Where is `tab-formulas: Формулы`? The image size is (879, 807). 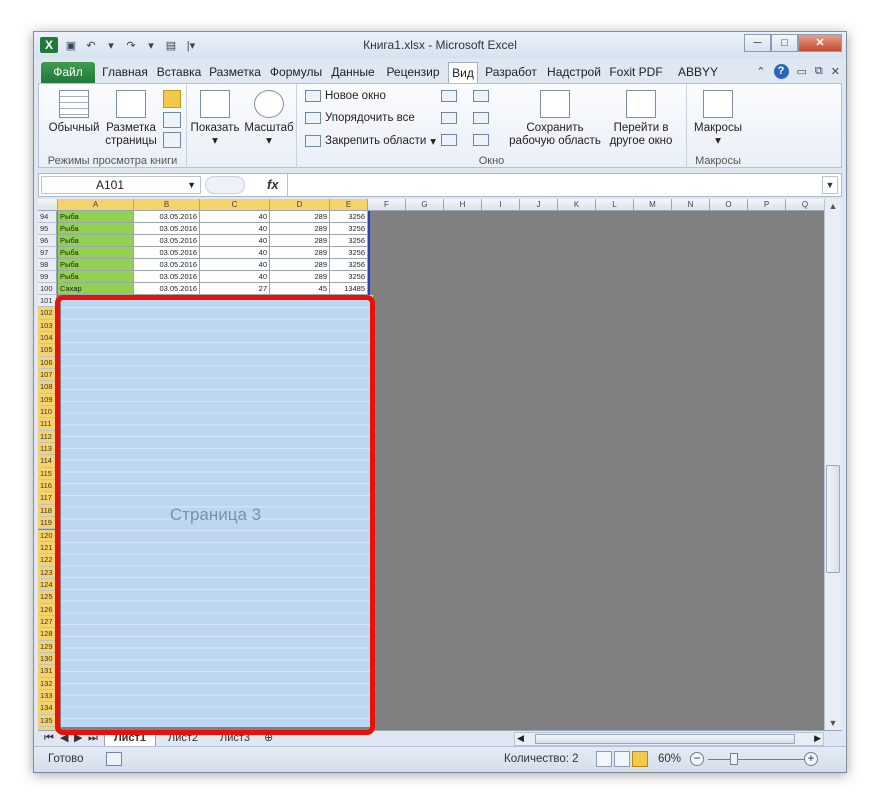 tab-formulas: Формулы is located at coordinates (296, 72).